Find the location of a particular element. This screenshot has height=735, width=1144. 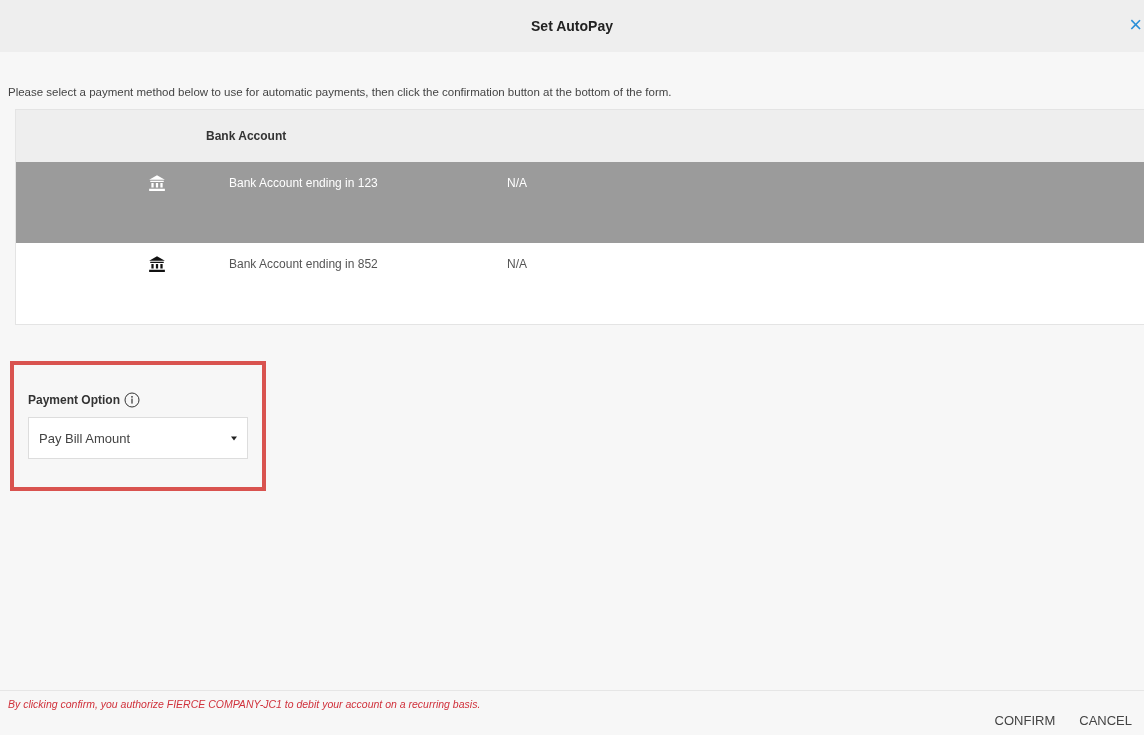

caret-icon is located at coordinates (234, 438).